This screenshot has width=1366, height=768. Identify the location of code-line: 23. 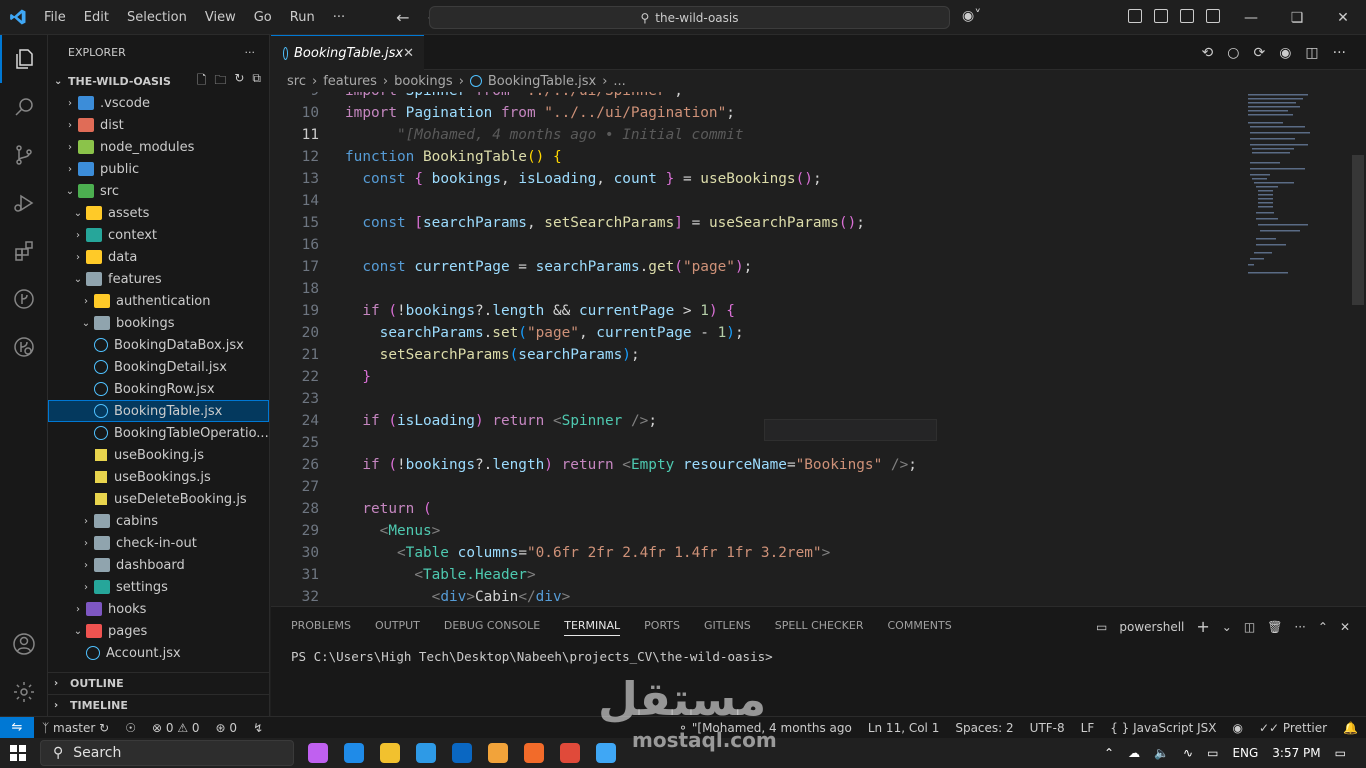
(811, 399).